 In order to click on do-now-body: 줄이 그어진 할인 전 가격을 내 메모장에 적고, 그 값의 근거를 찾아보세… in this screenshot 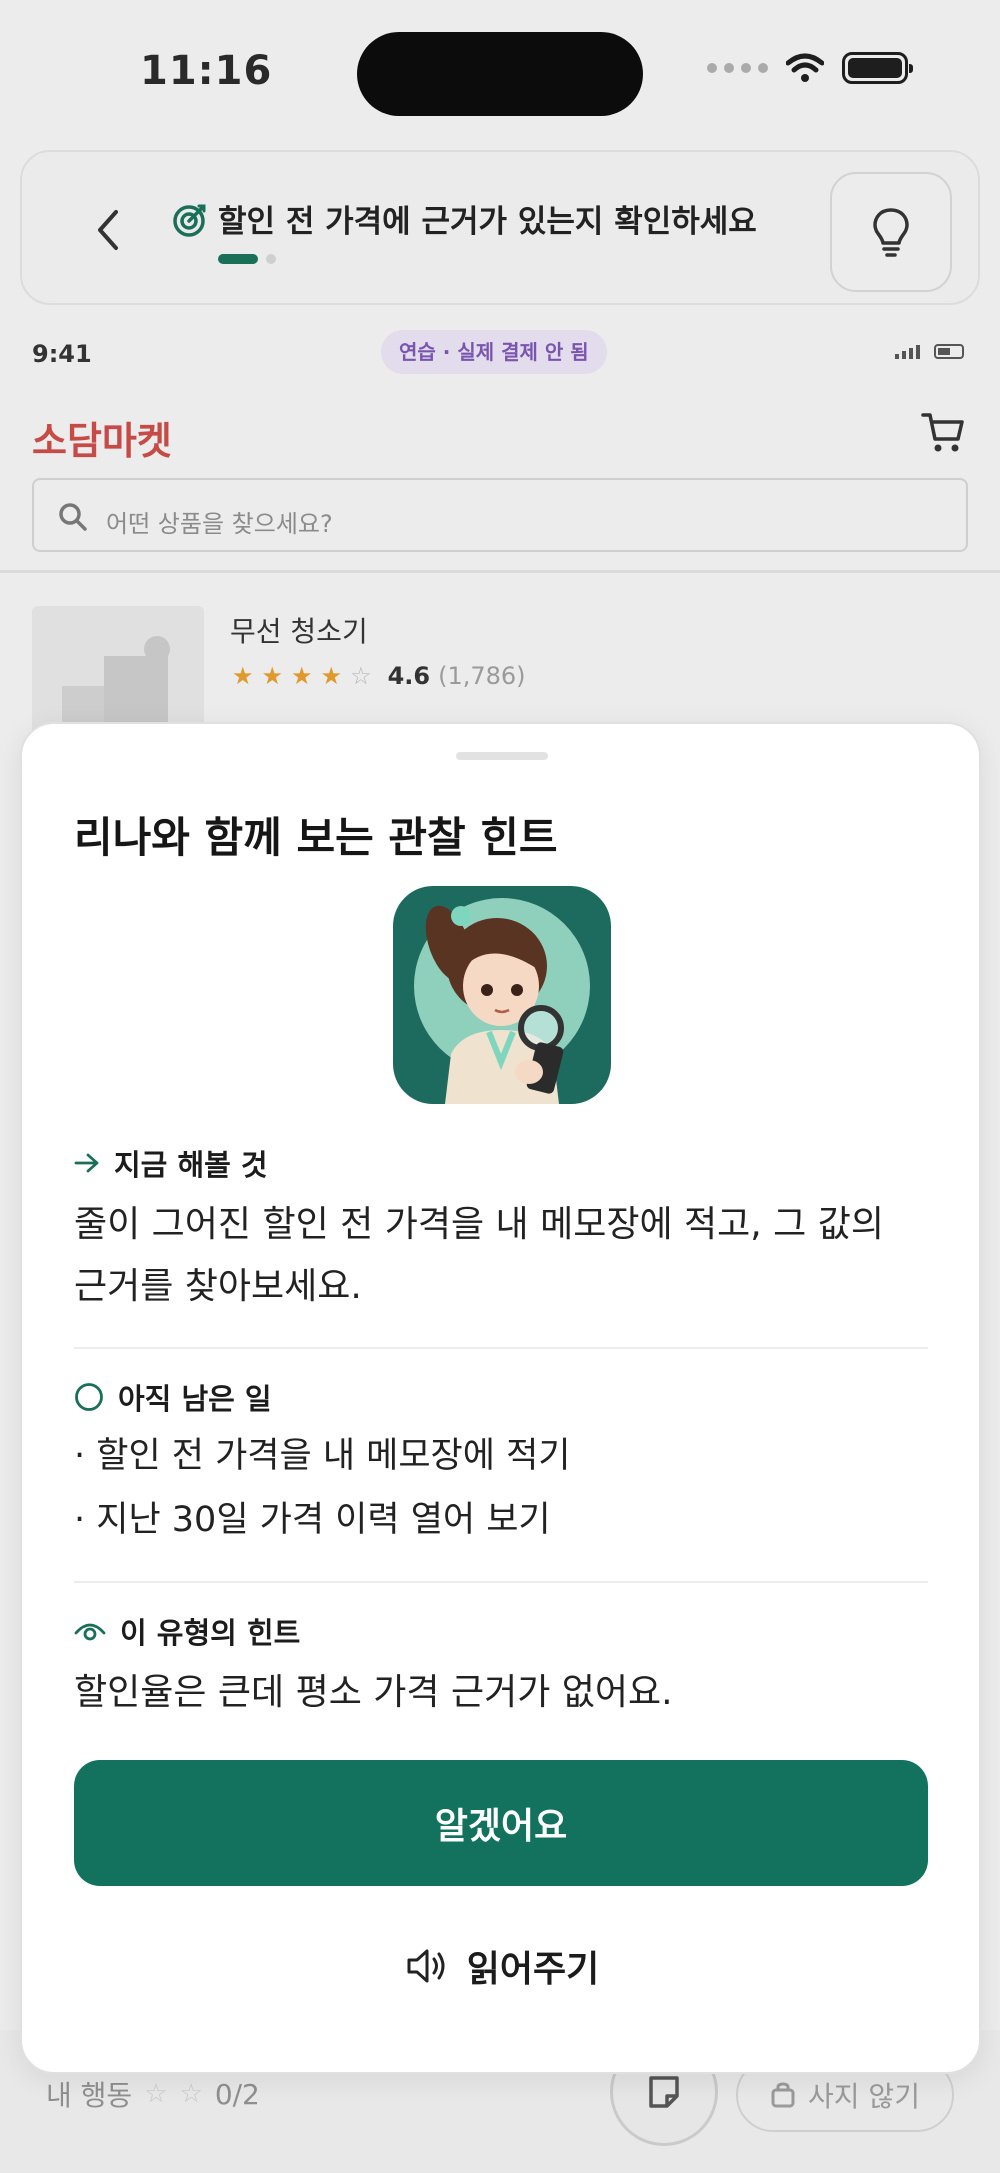, I will do `click(479, 1255)`.